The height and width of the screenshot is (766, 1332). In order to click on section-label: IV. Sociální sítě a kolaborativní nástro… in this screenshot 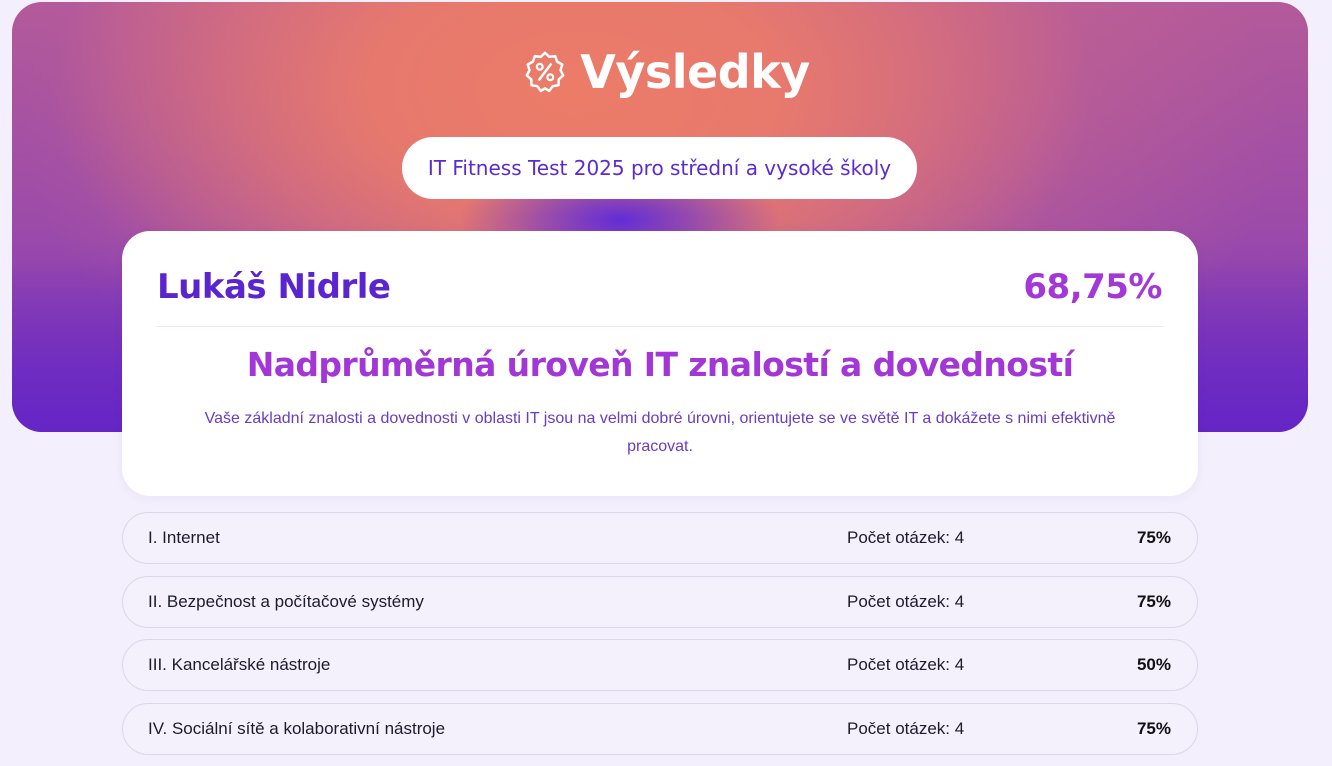, I will do `click(297, 728)`.